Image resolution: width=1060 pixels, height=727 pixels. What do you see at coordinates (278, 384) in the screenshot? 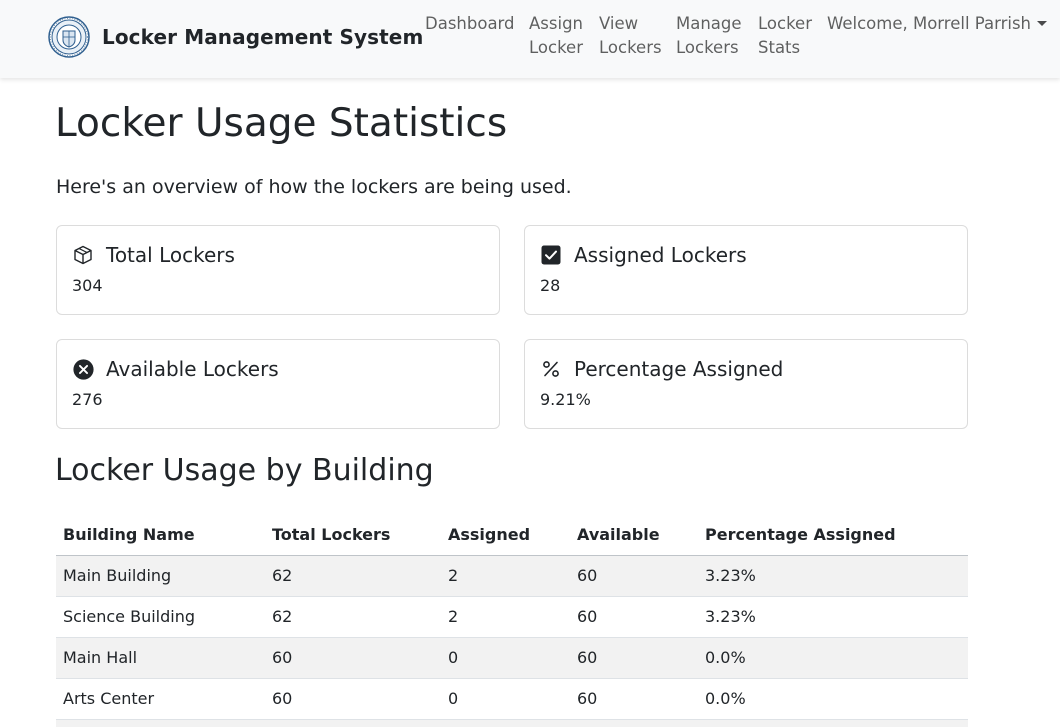
I see `stat-card-available-lockers: Available Lockers 276` at bounding box center [278, 384].